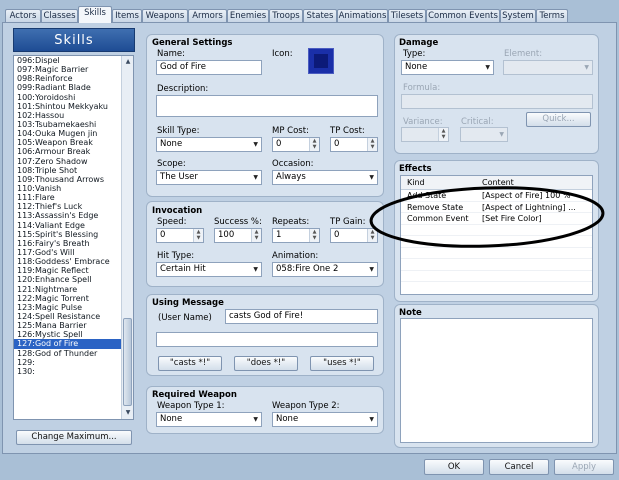 The width and height of the screenshot is (619, 480). What do you see at coordinates (73, 78) in the screenshot?
I see `list-item: 098:Reinforce` at bounding box center [73, 78].